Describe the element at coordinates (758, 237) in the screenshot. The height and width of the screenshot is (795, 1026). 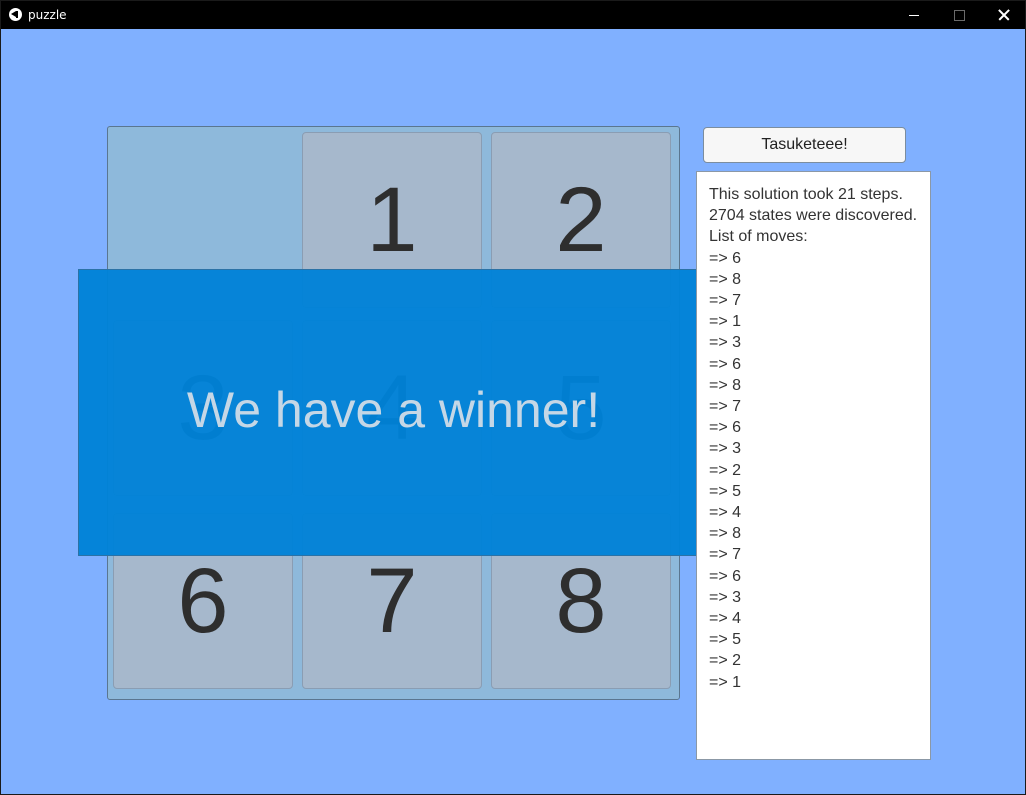
I see `moves-label: List of moves:` at that location.